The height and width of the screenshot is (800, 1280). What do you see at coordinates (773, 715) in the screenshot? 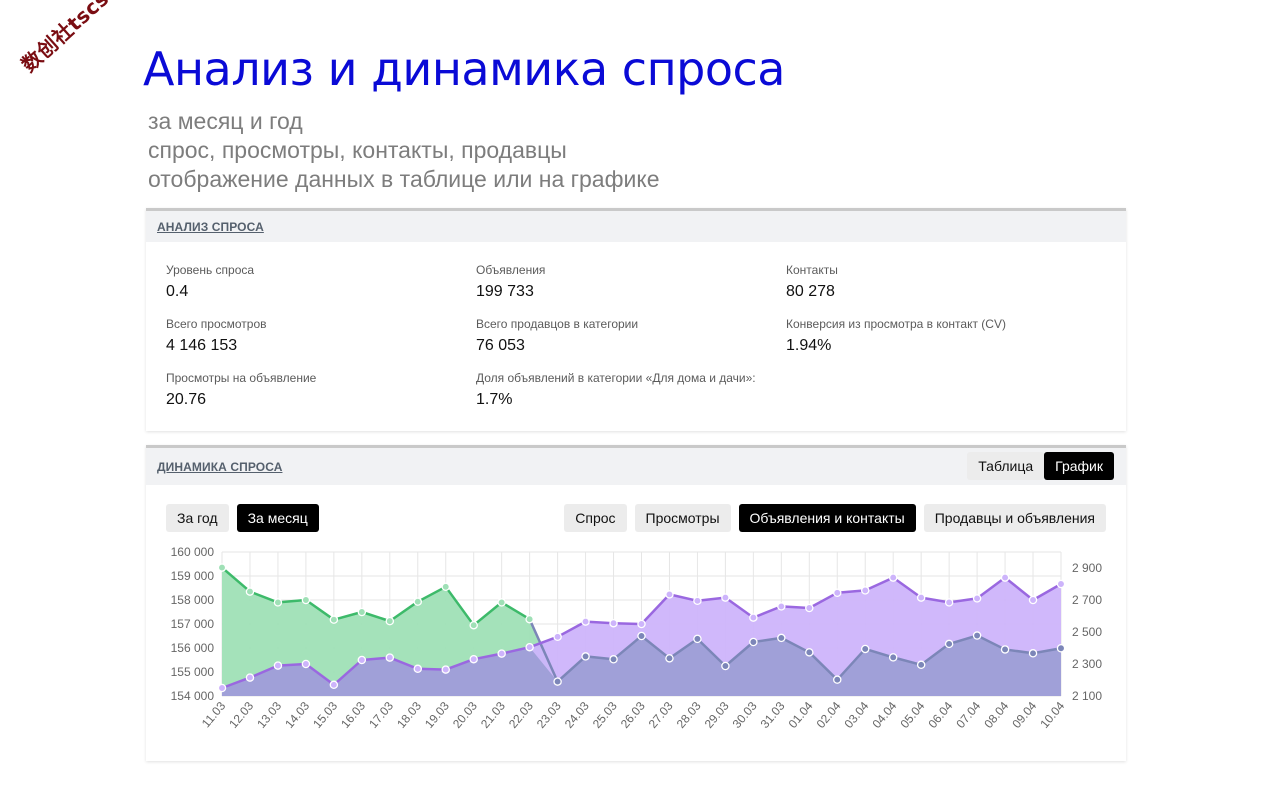
I see `x-tick-label: 31.03` at bounding box center [773, 715].